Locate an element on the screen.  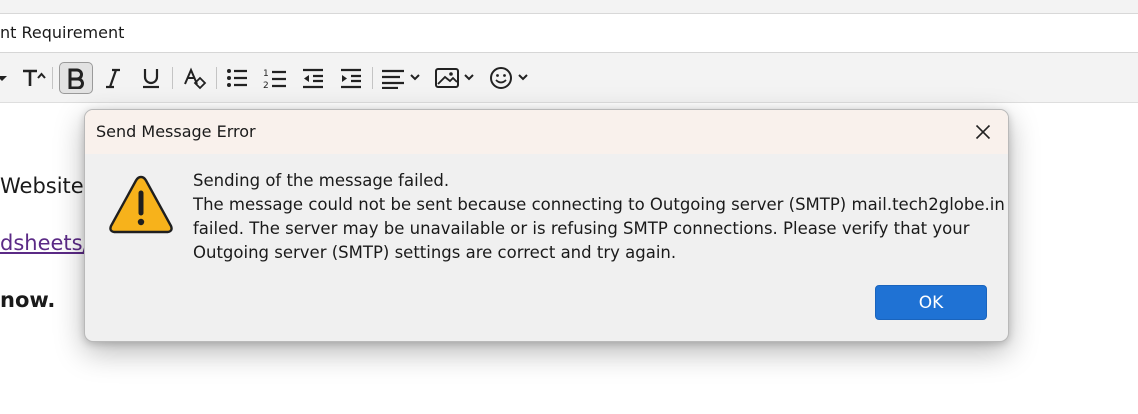
italic-icon is located at coordinates (113, 78).